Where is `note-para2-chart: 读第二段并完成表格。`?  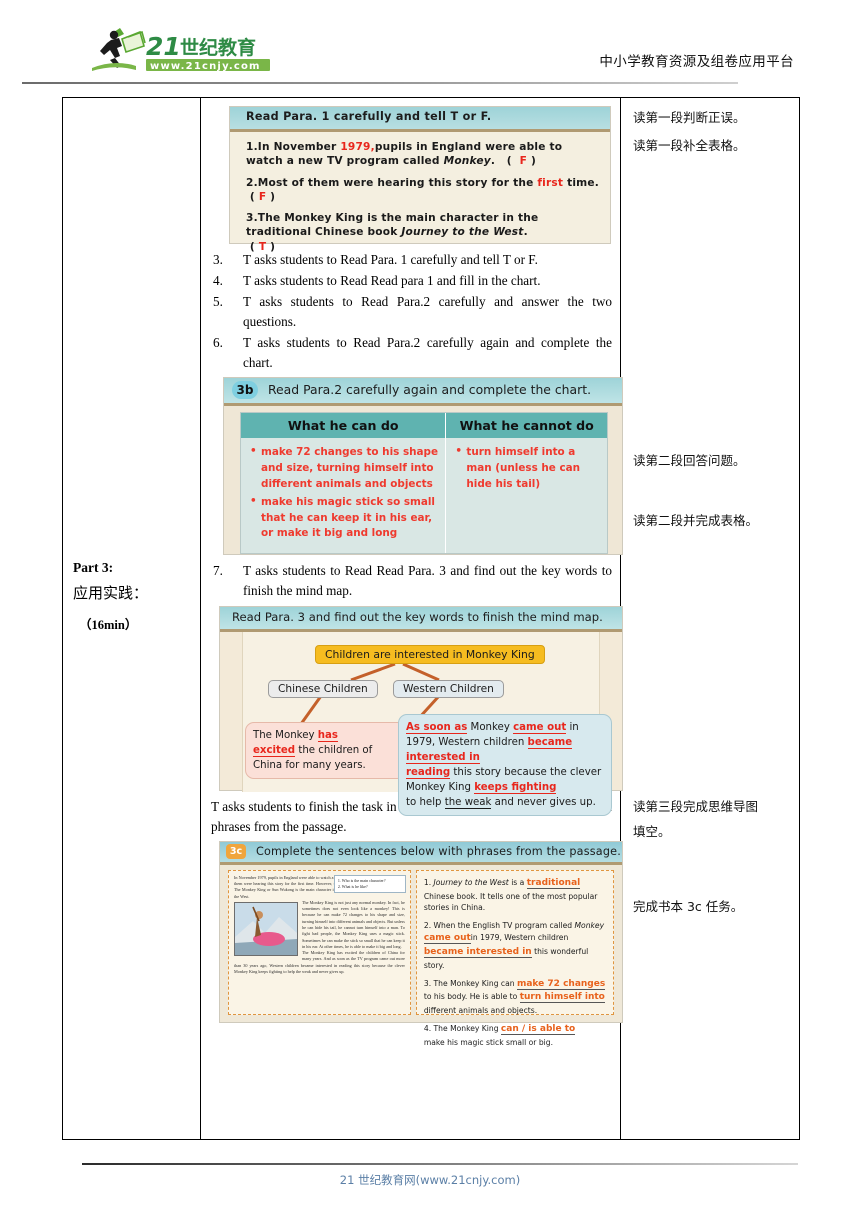
note-para2-chart: 读第二段并完成表格。 is located at coordinates (696, 520).